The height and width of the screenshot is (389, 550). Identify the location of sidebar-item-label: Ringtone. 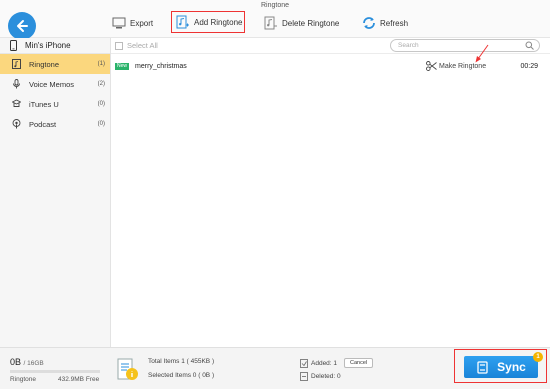
(44, 64).